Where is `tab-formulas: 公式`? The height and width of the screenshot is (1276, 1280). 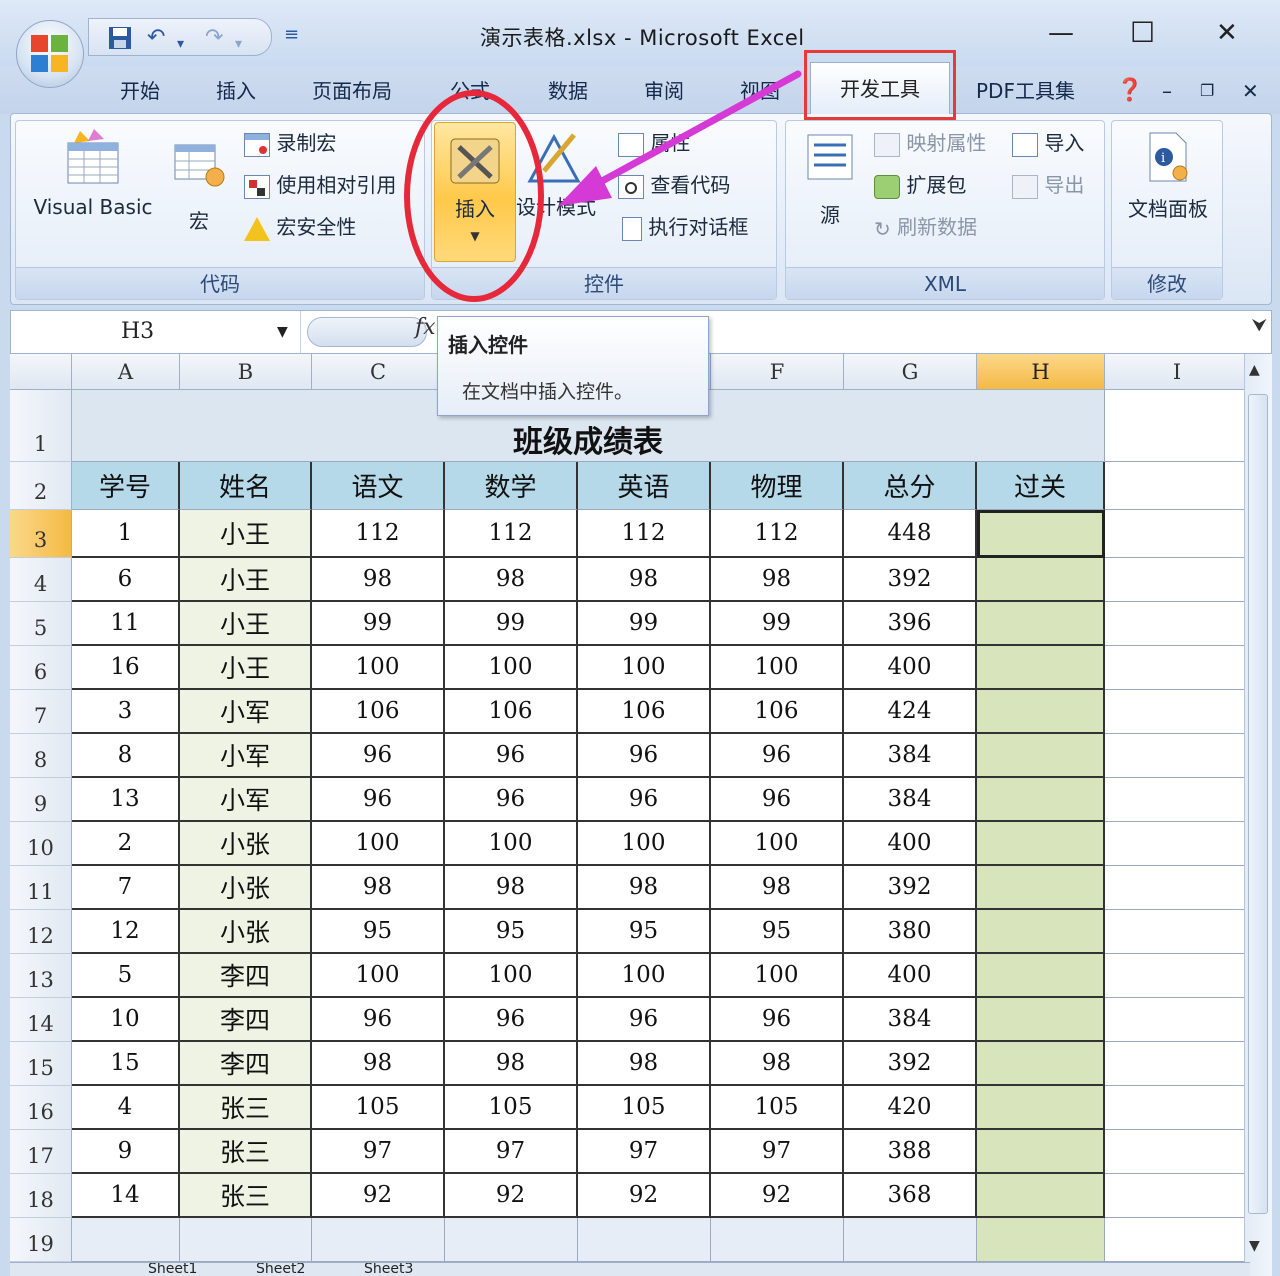 tab-formulas: 公式 is located at coordinates (470, 91).